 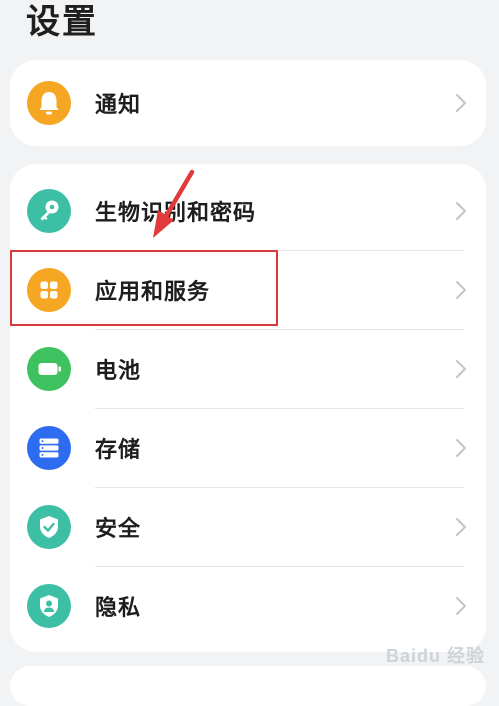 What do you see at coordinates (248, 448) in the screenshot?
I see `settings-item-storage: 存储` at bounding box center [248, 448].